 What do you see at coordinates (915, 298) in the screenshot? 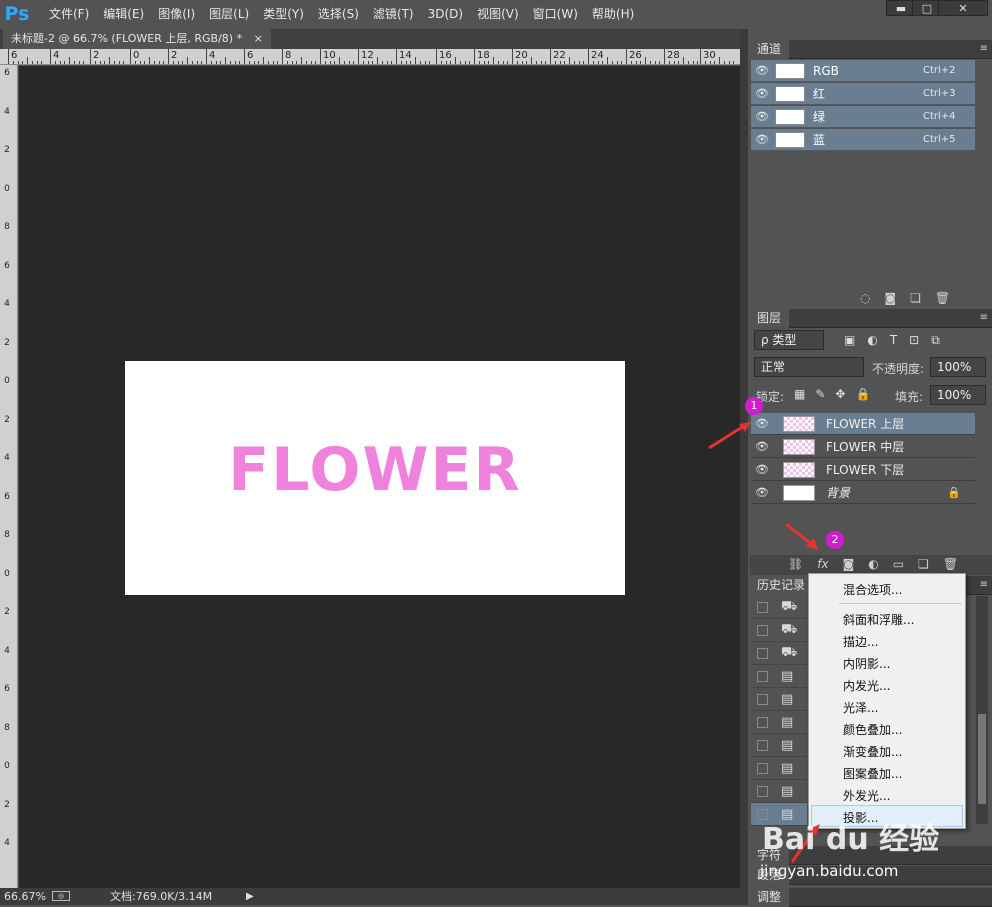
I see `new-channel-icon: ❏` at bounding box center [915, 298].